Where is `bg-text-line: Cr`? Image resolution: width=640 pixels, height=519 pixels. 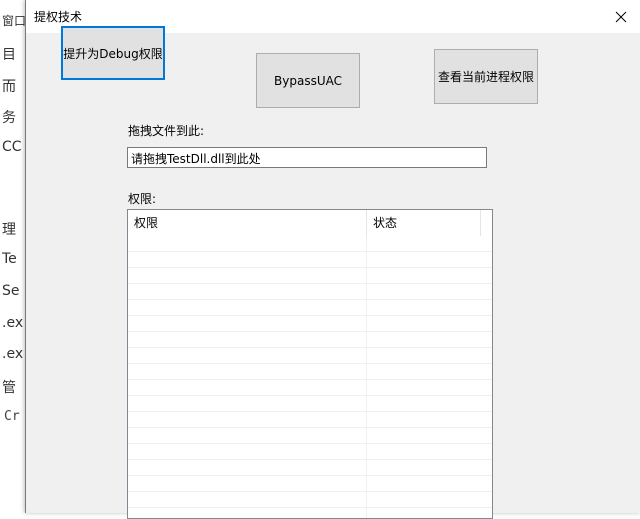 bg-text-line: Cr is located at coordinates (12, 416).